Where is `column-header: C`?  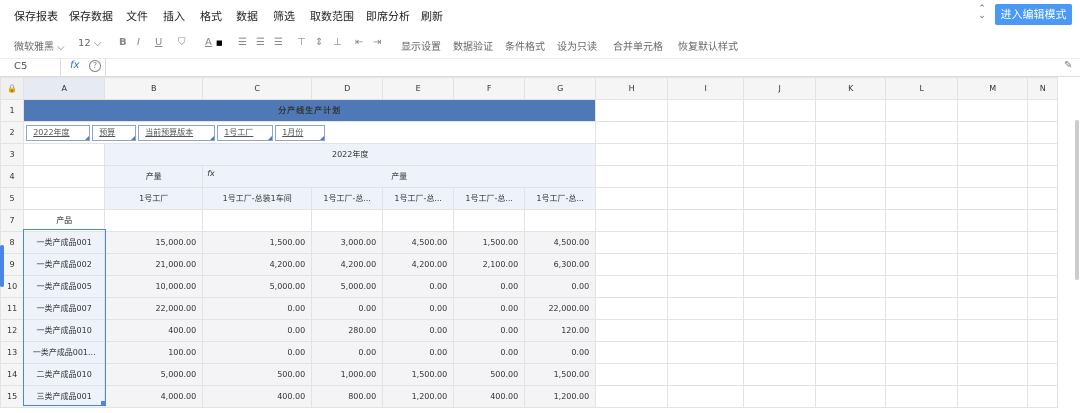 column-header: C is located at coordinates (257, 88).